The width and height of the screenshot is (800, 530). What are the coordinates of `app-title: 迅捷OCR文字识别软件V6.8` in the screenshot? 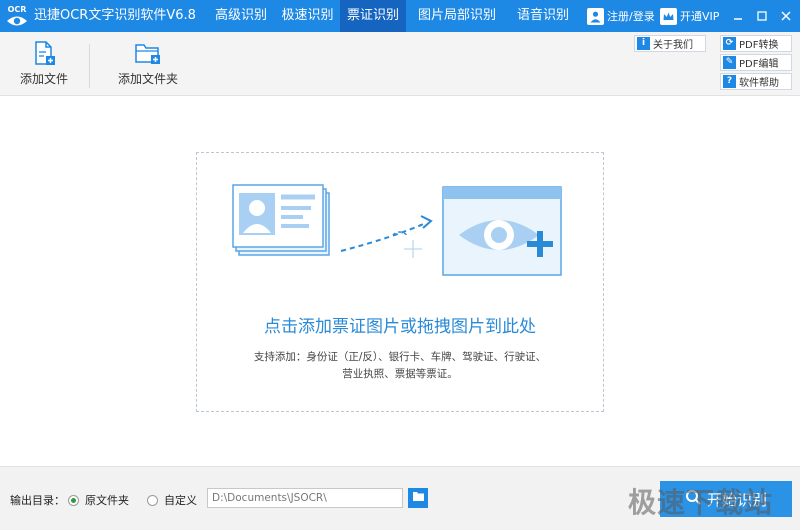 It's located at (115, 15).